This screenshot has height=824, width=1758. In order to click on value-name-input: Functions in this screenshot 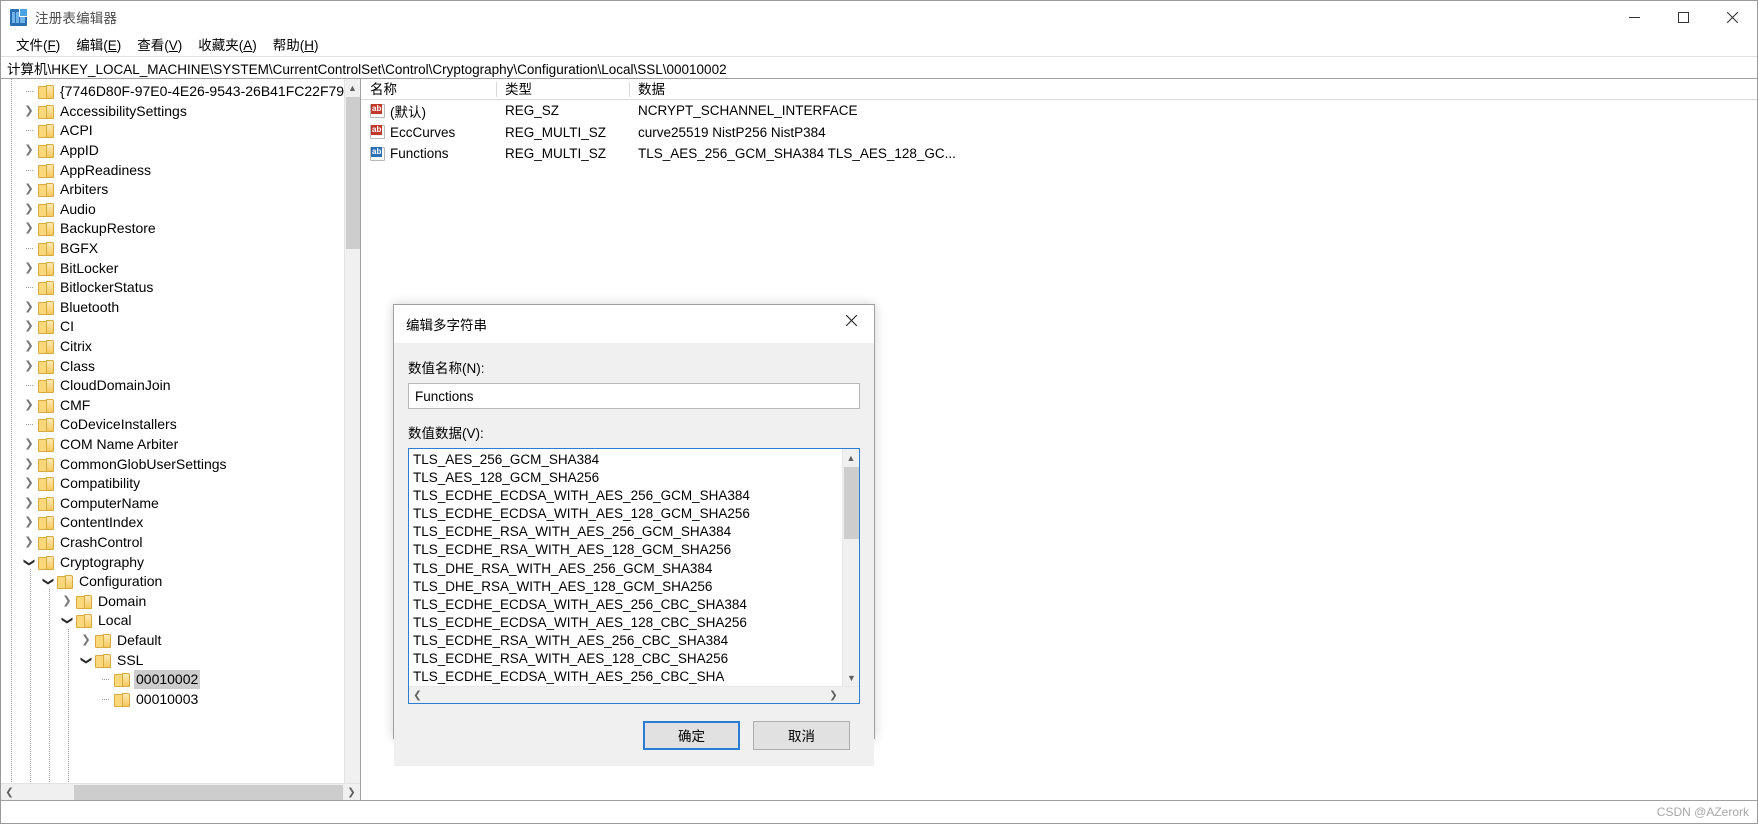, I will do `click(634, 396)`.